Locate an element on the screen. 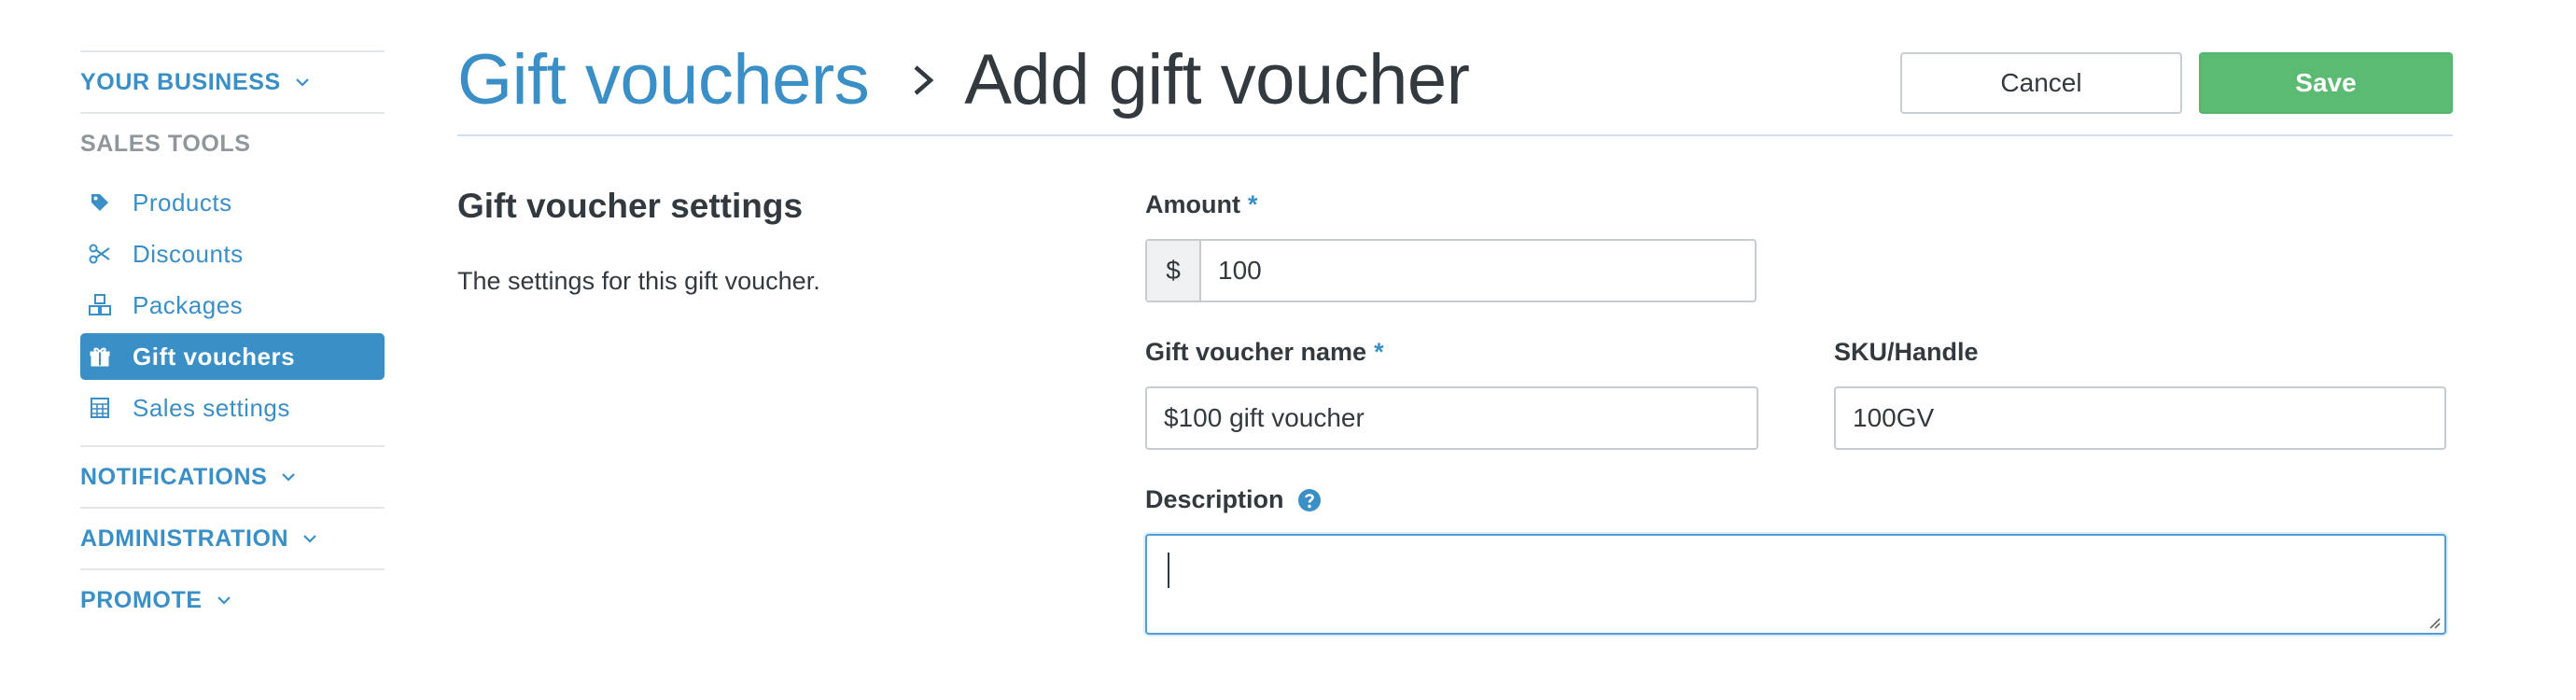 The height and width of the screenshot is (700, 2576). section-title: Gift voucher settings is located at coordinates (630, 206).